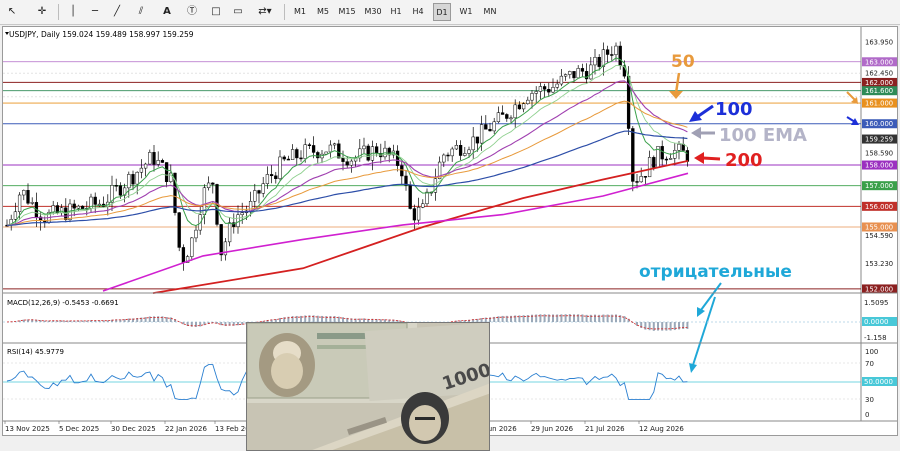 The image size is (900, 451). Describe the element at coordinates (73, 12) in the screenshot. I see `vertical-line-icon: │` at that location.